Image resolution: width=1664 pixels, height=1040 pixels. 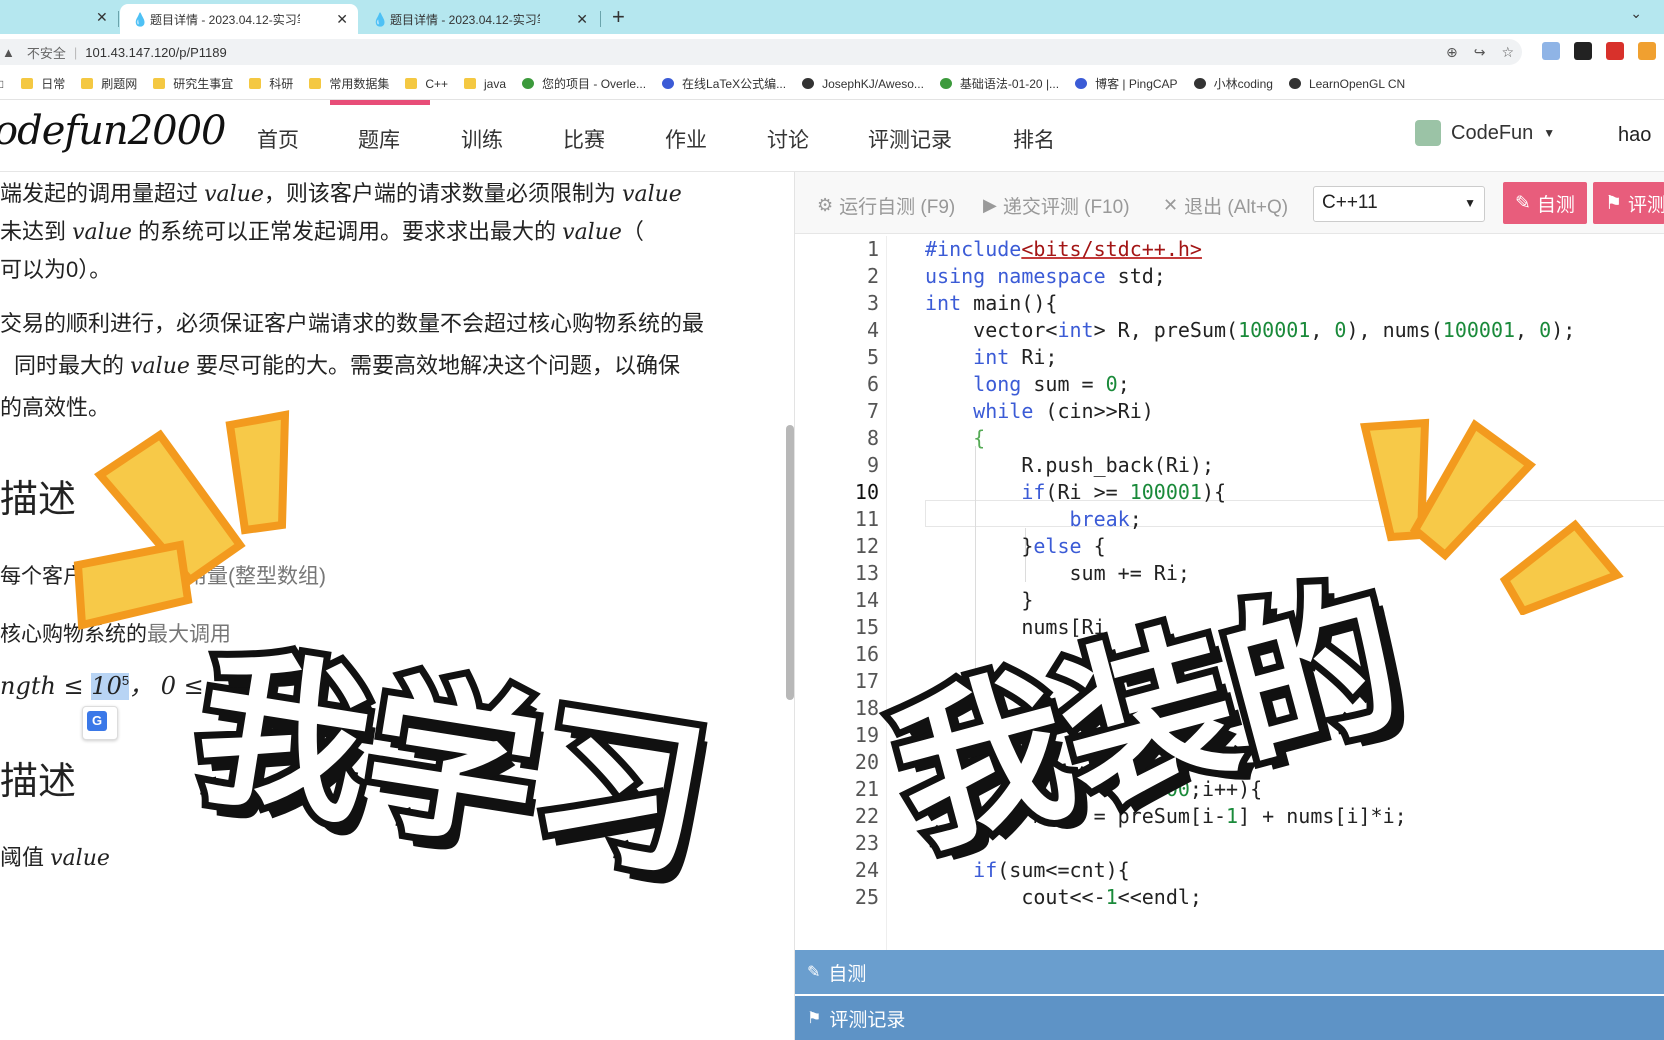 I want to click on nav-homework: 作业, so click(x=686, y=139).